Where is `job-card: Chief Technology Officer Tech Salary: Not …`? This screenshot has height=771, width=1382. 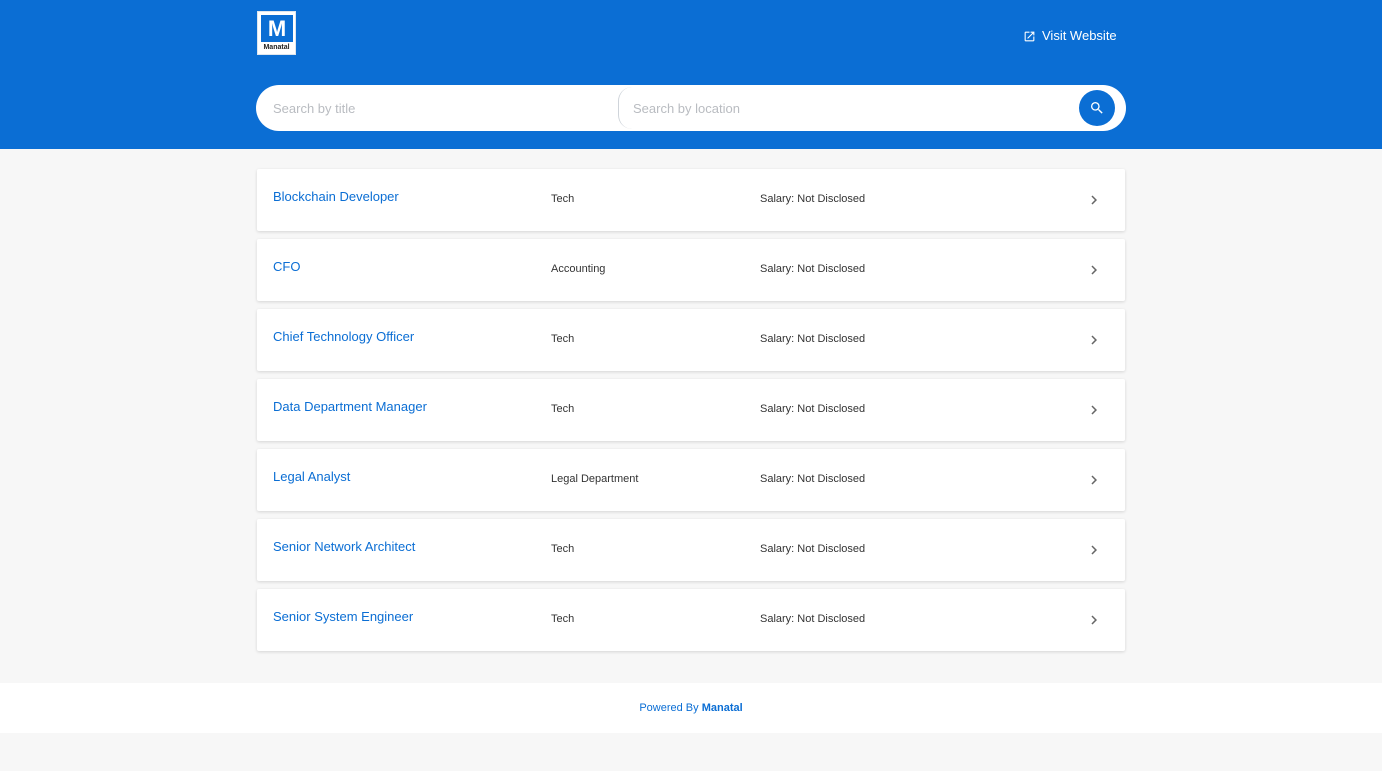
job-card: Chief Technology Officer Tech Salary: Not … is located at coordinates (691, 340).